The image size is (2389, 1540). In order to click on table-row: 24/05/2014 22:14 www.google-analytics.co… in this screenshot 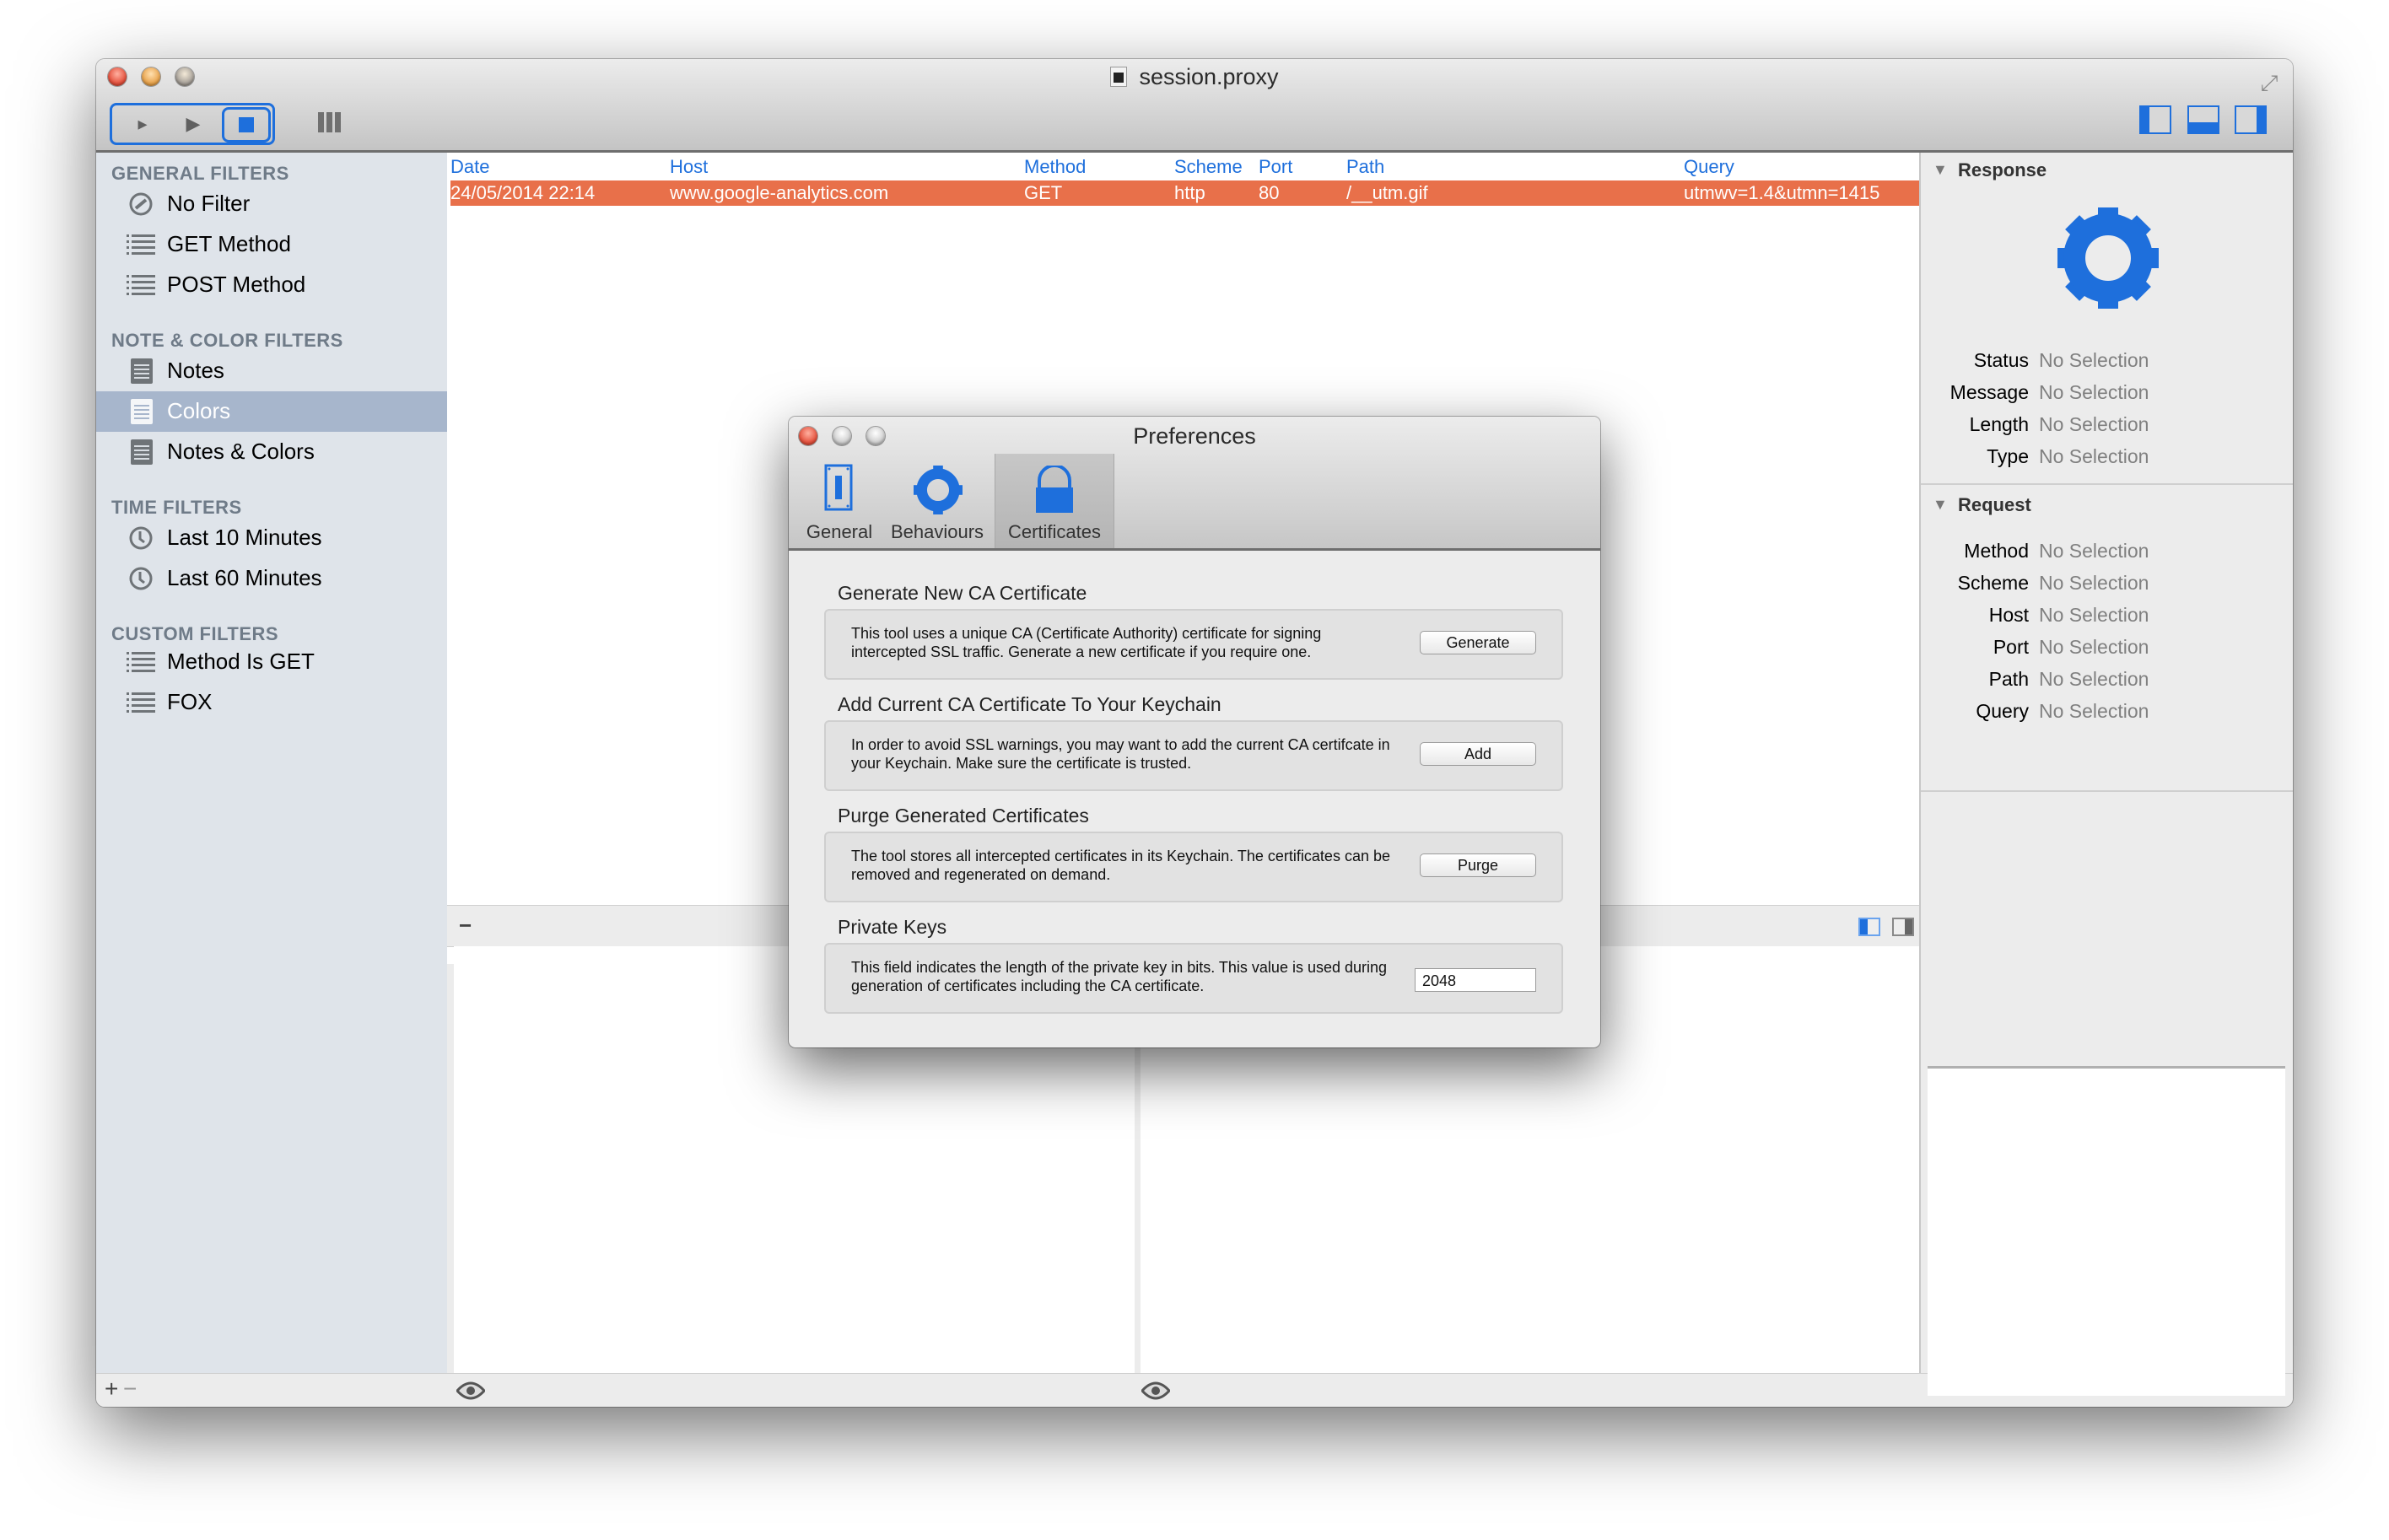, I will do `click(1184, 193)`.